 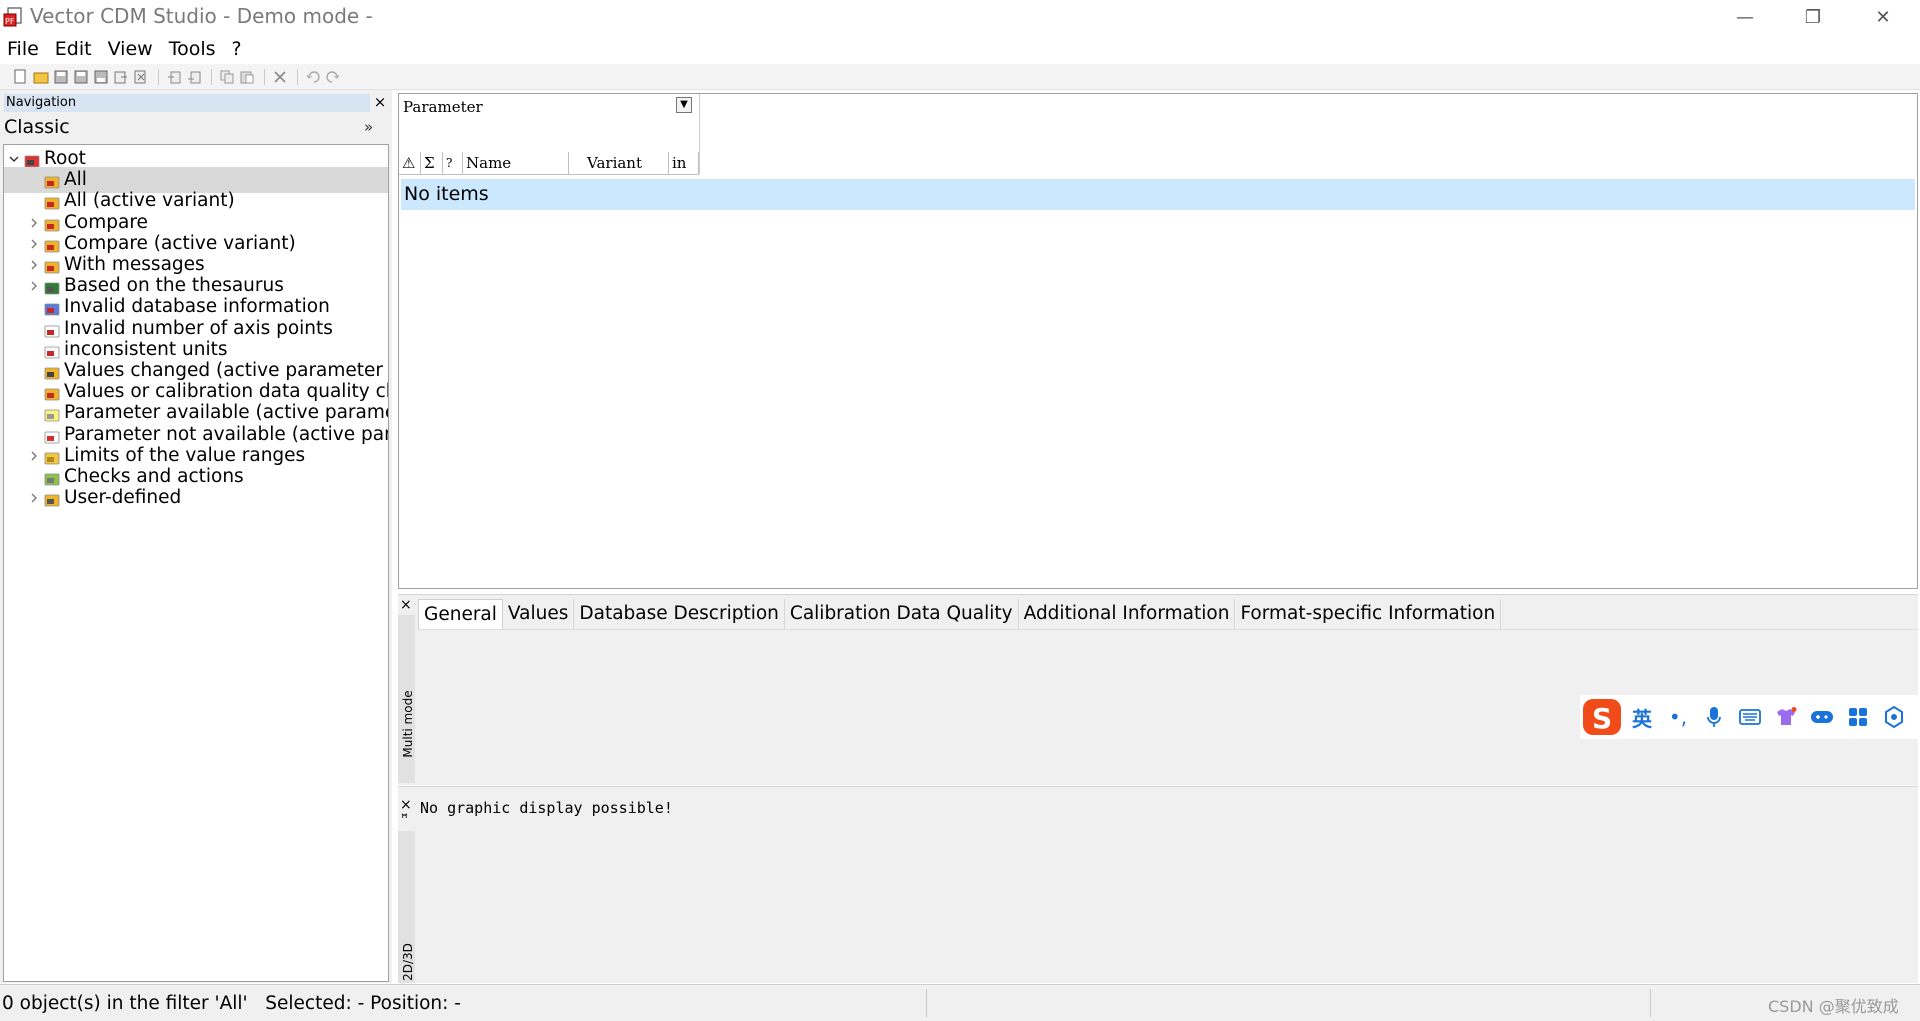 What do you see at coordinates (192, 49) in the screenshot?
I see `menu-tools: Tools` at bounding box center [192, 49].